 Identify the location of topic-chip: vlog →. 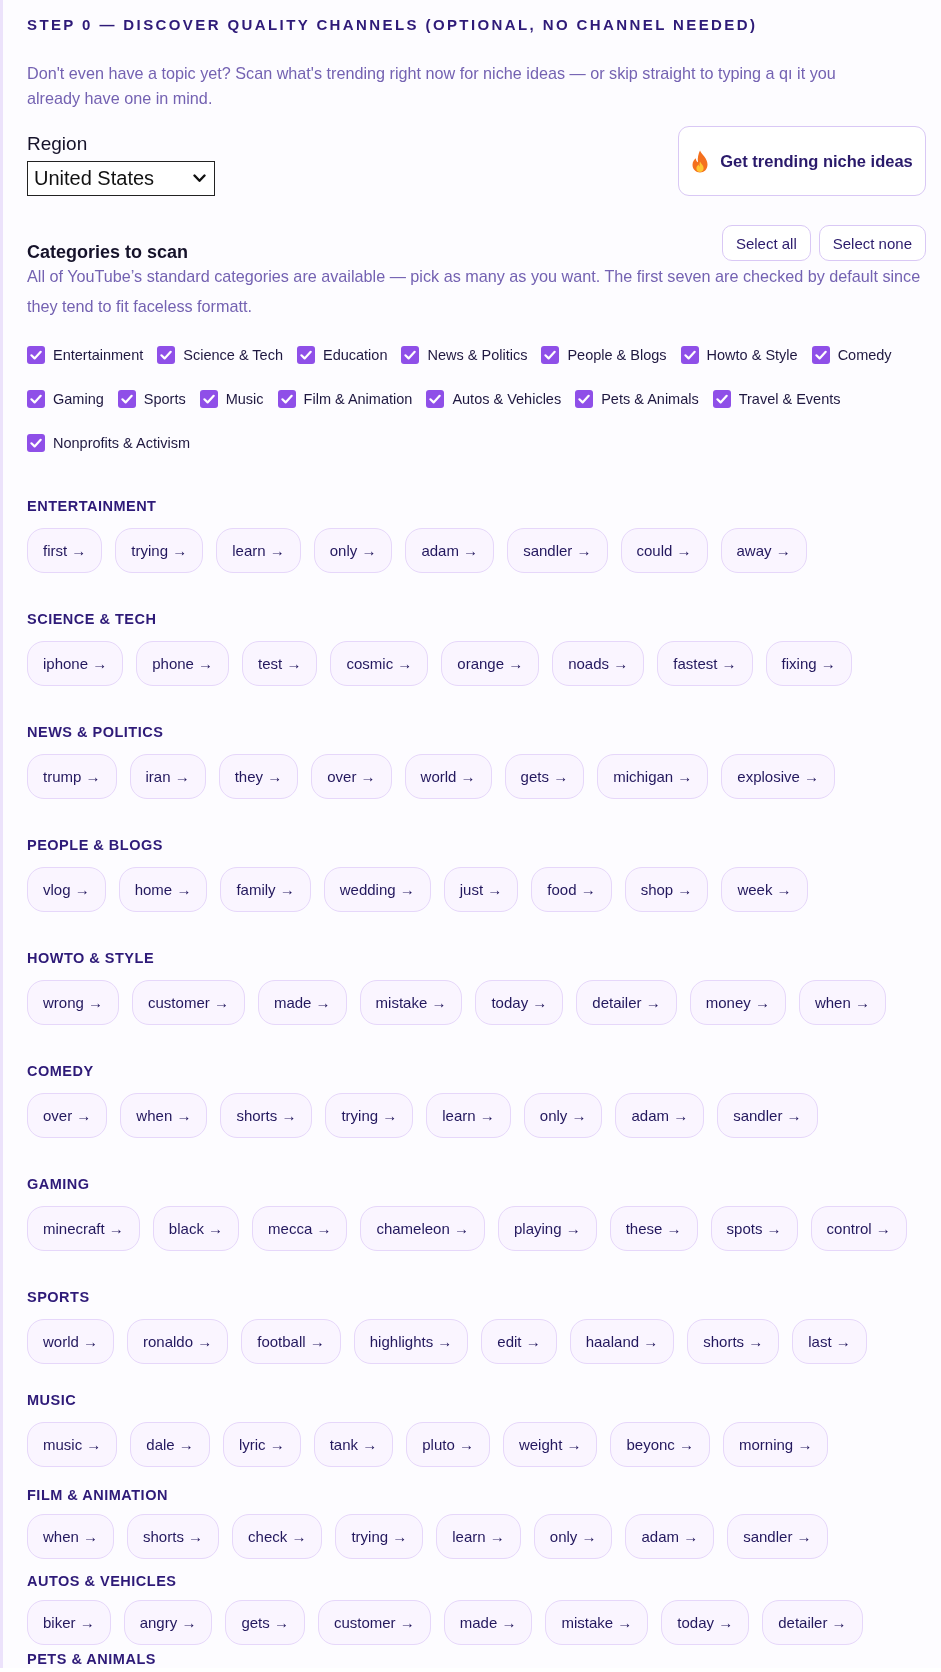
(66, 889).